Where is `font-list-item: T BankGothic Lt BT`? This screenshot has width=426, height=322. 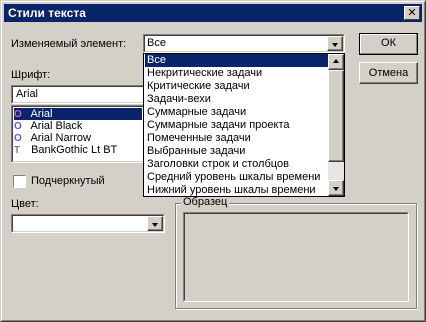
font-list-item: T BankGothic Lt BT is located at coordinates (65, 150).